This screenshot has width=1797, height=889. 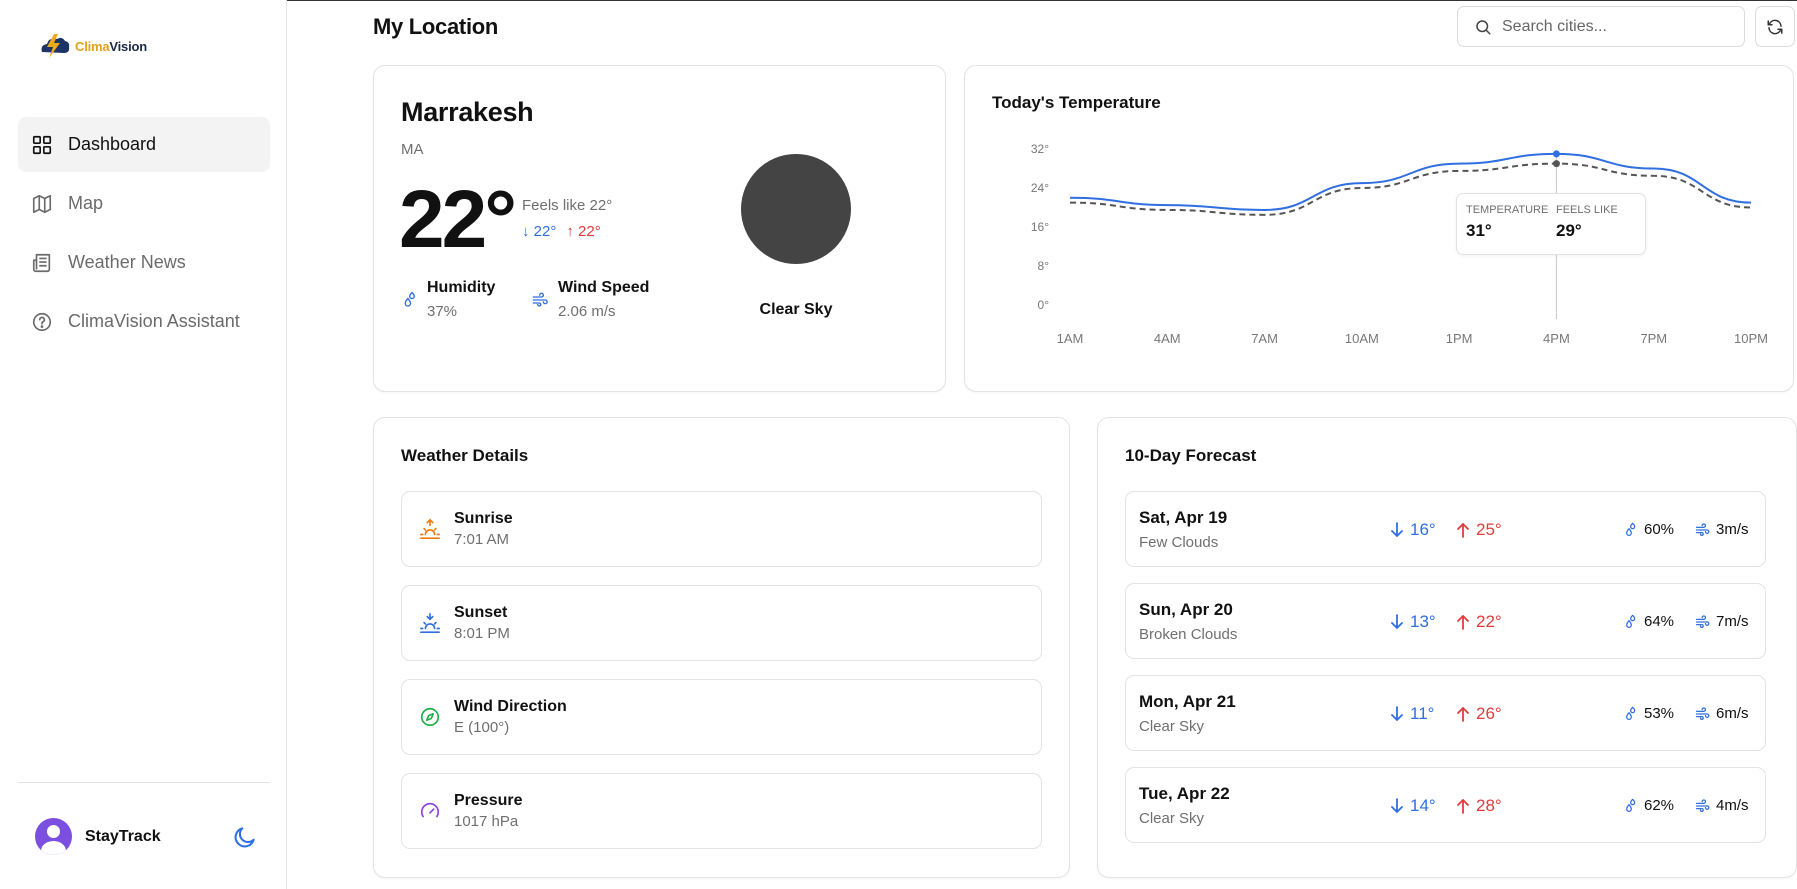 I want to click on x-tick-label: 1AM, so click(x=1070, y=338).